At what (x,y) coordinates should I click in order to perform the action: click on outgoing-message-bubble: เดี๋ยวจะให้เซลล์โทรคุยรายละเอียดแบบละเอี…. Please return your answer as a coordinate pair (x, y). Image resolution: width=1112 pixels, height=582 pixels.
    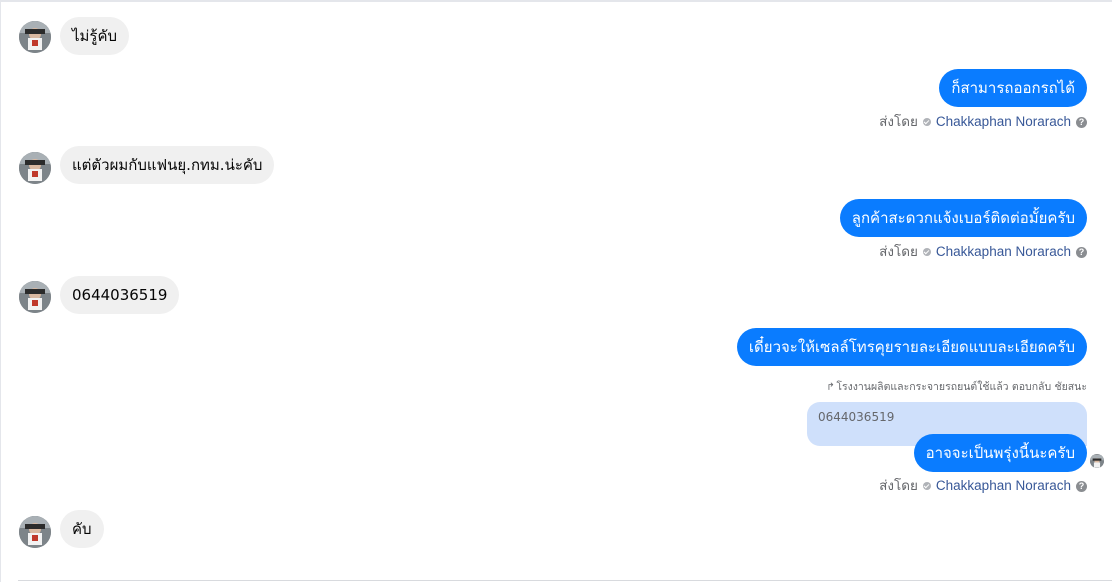
    Looking at the image, I should click on (911, 347).